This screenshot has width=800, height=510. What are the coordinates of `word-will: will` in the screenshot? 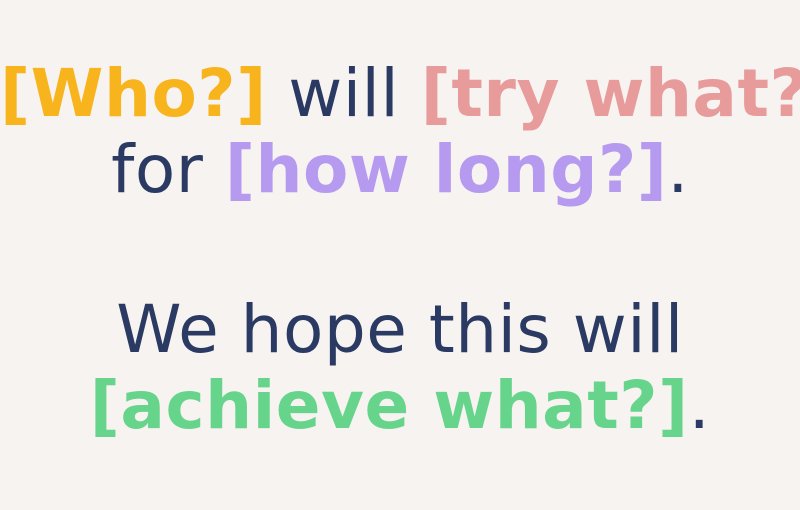 It's located at (343, 93).